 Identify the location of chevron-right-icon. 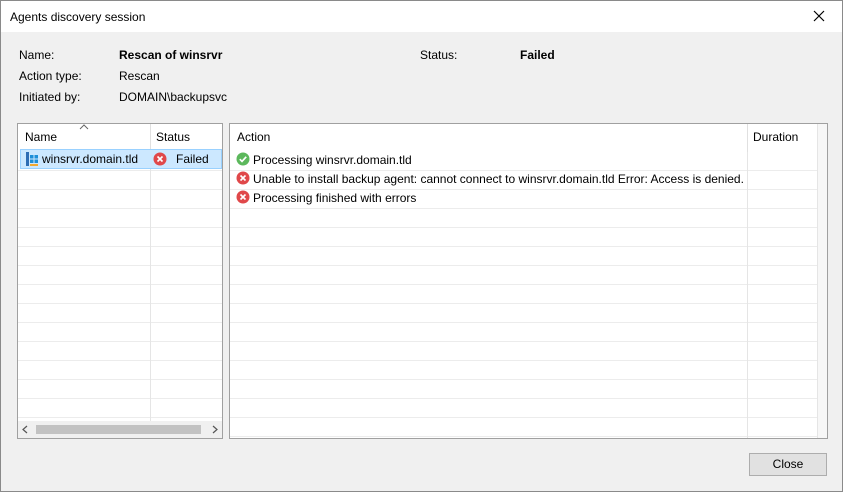
(215, 429).